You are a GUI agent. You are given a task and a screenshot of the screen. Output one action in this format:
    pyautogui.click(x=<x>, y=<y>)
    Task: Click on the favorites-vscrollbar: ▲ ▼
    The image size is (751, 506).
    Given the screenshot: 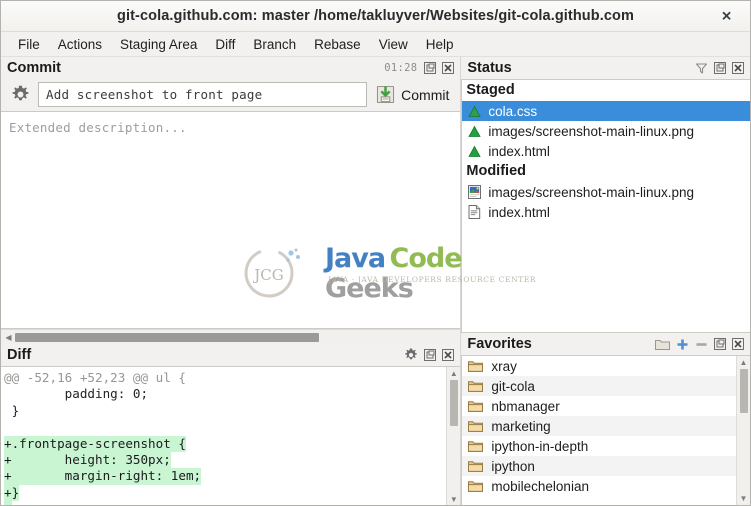 What is the action you would take?
    pyautogui.click(x=743, y=430)
    